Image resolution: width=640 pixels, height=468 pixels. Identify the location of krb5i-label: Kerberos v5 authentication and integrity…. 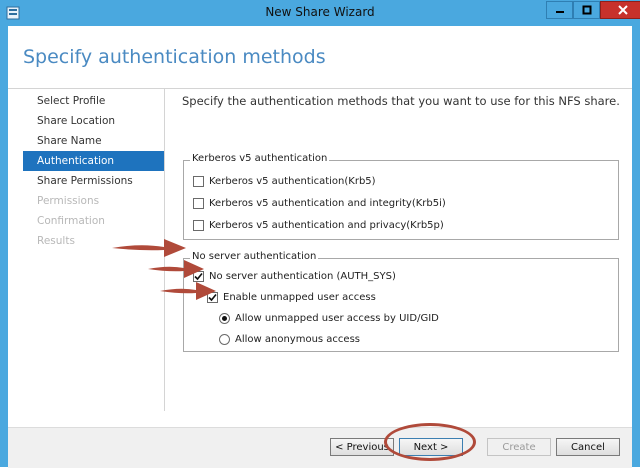
(327, 203).